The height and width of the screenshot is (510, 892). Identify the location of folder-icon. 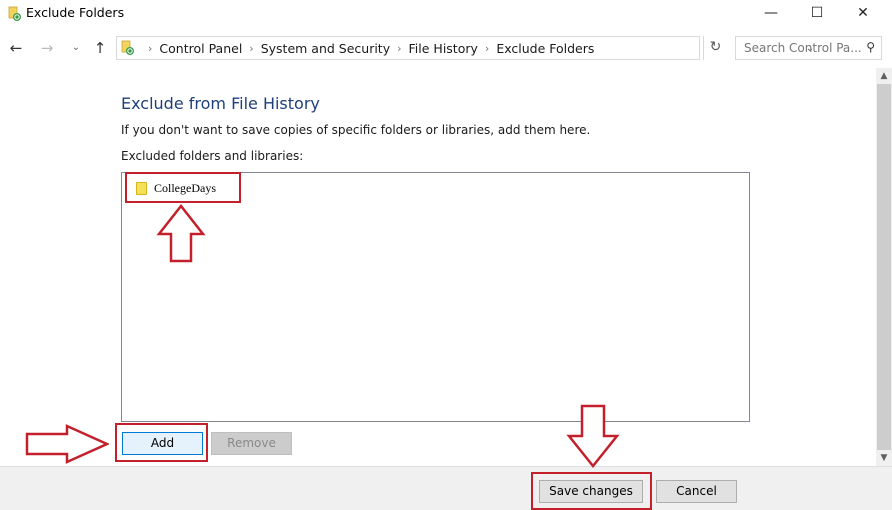
(141, 188).